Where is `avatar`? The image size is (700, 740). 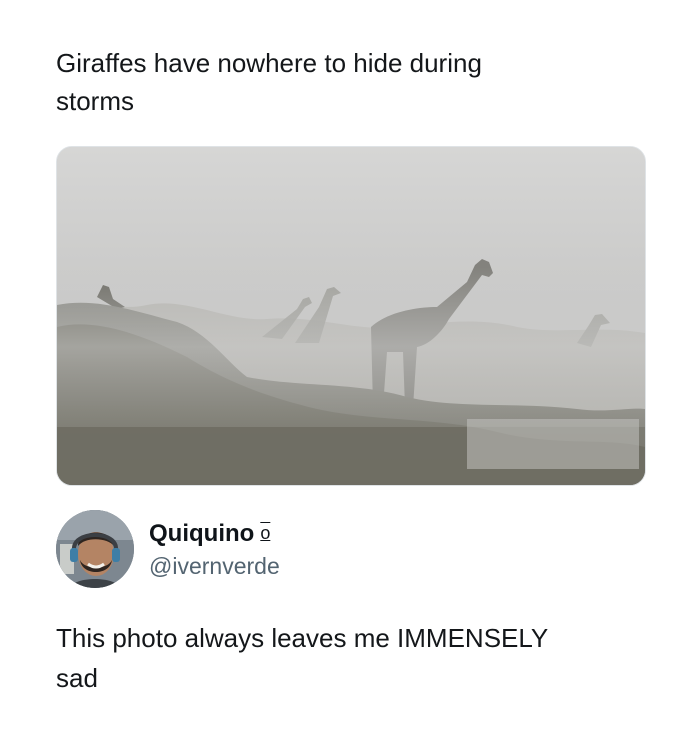 avatar is located at coordinates (95, 549).